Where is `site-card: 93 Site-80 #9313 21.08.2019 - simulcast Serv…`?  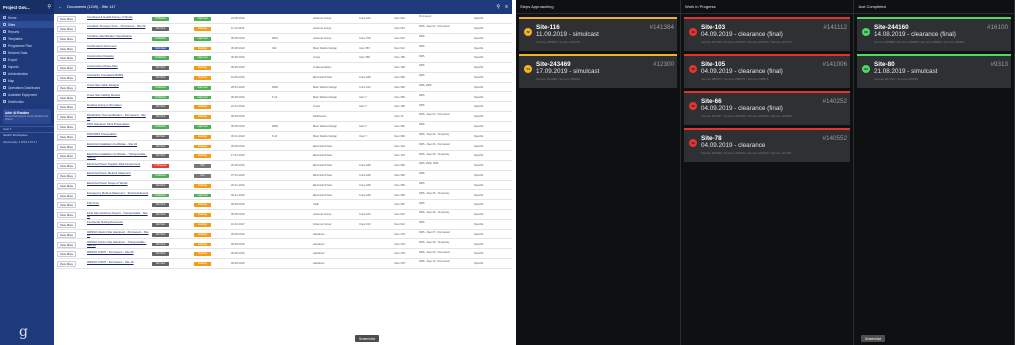 site-card: 93 Site-80 #9313 21.08.2019 - simulcast Serv… is located at coordinates (934, 71).